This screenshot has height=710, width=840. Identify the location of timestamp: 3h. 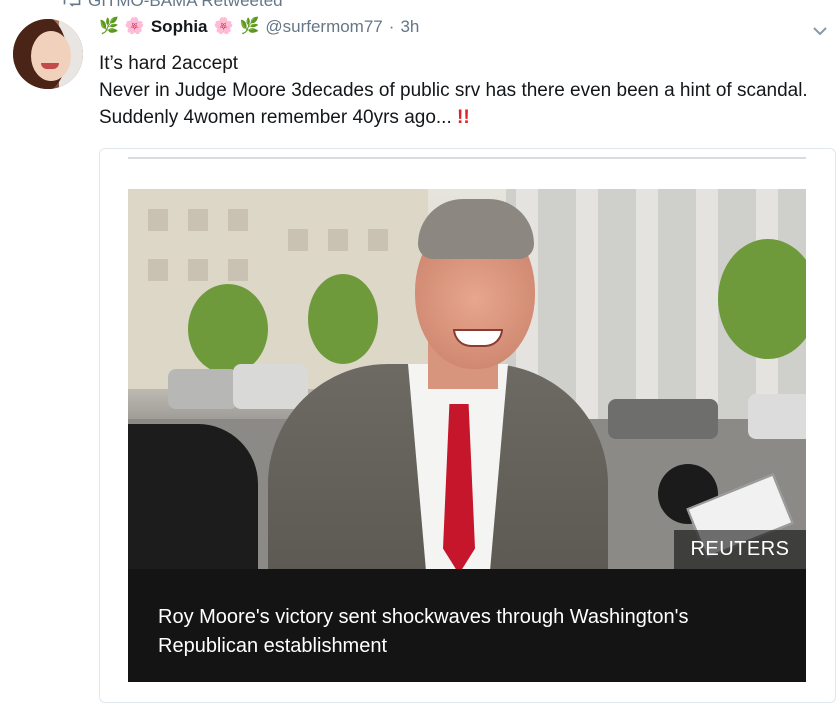
(409, 27).